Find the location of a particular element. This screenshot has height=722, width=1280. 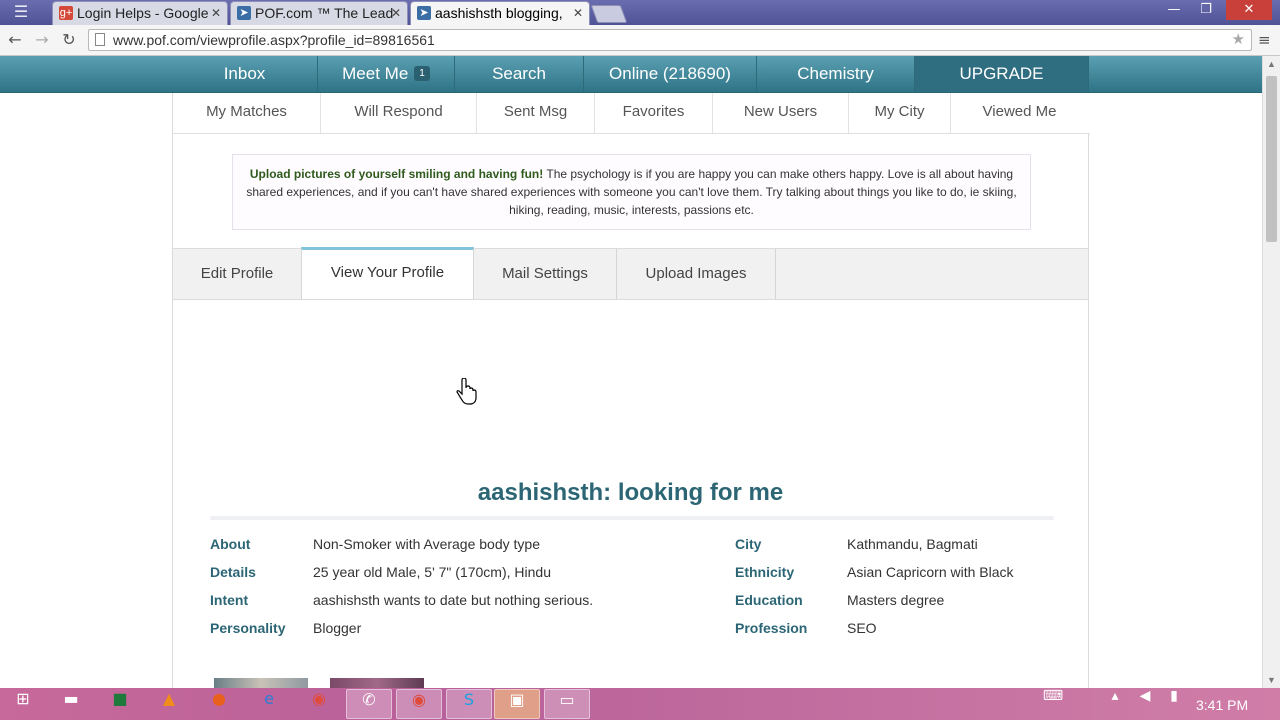

profile-heading: aashishsth: looking for me is located at coordinates (630, 492).